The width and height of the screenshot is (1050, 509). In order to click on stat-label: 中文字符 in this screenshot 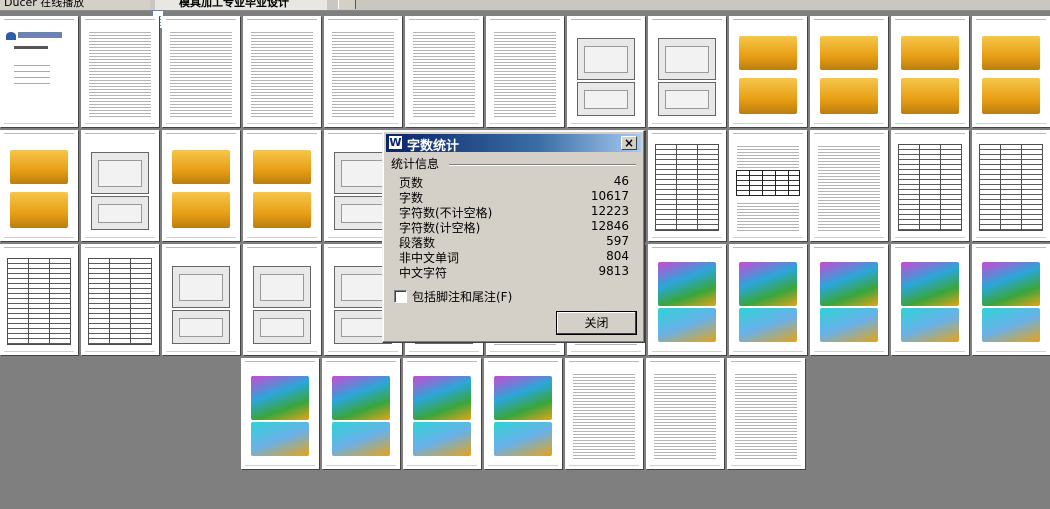, I will do `click(423, 273)`.